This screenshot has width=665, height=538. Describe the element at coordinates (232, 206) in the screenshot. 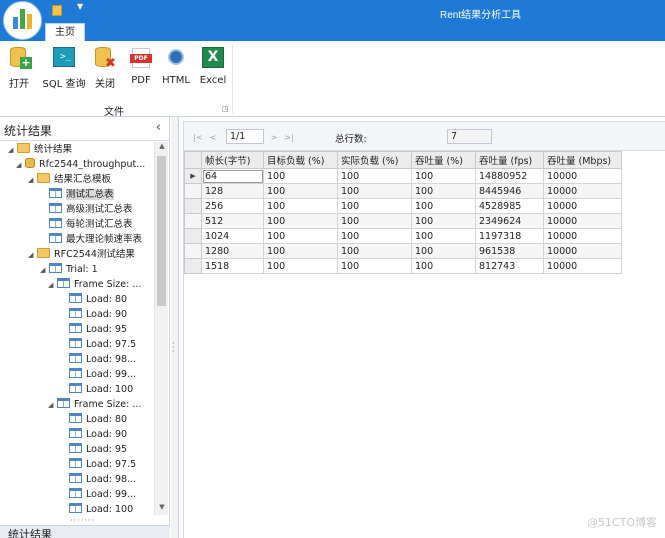

I see `table-cell: 256` at that location.